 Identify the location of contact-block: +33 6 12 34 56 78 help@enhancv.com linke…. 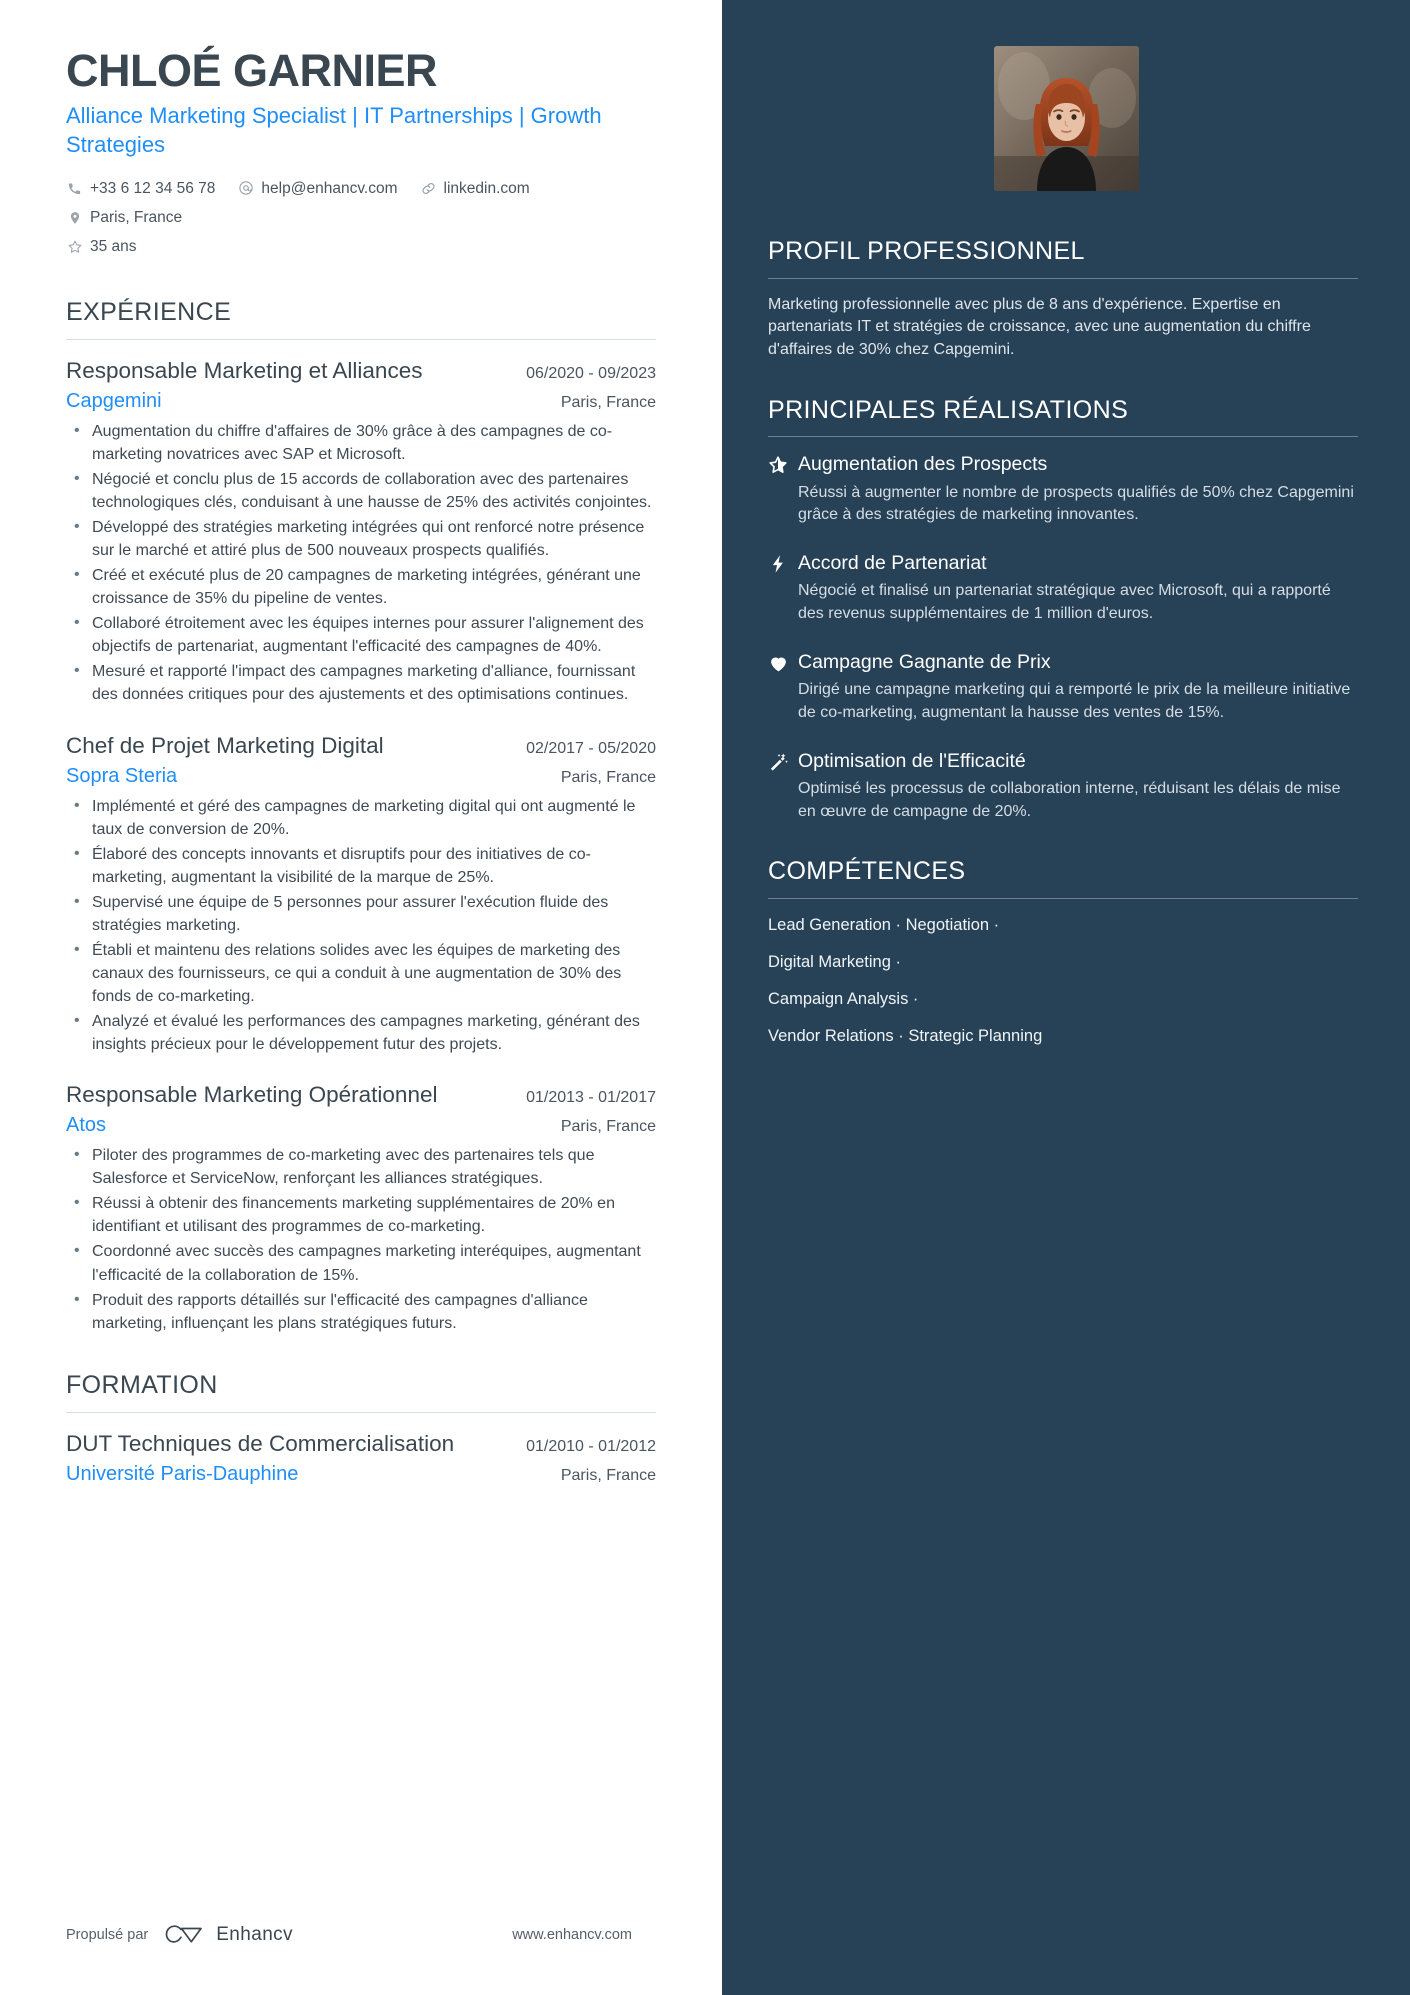
(361, 218).